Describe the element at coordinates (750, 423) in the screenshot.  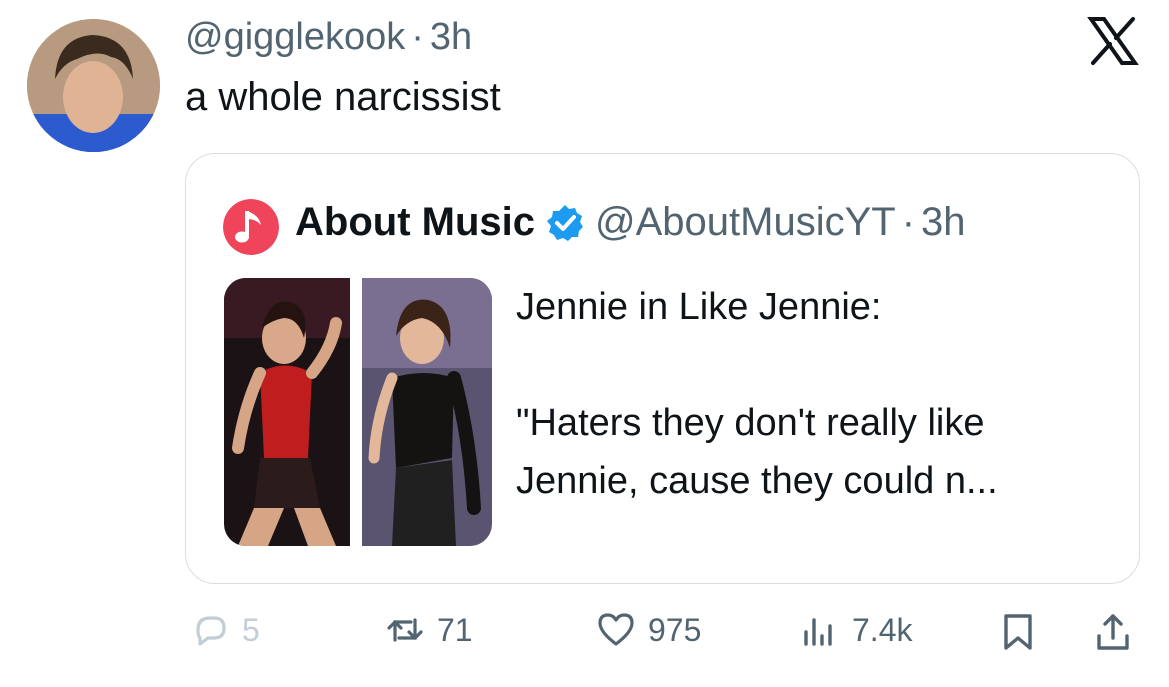
I see `quoted-text-line: "Haters they don't really like` at that location.